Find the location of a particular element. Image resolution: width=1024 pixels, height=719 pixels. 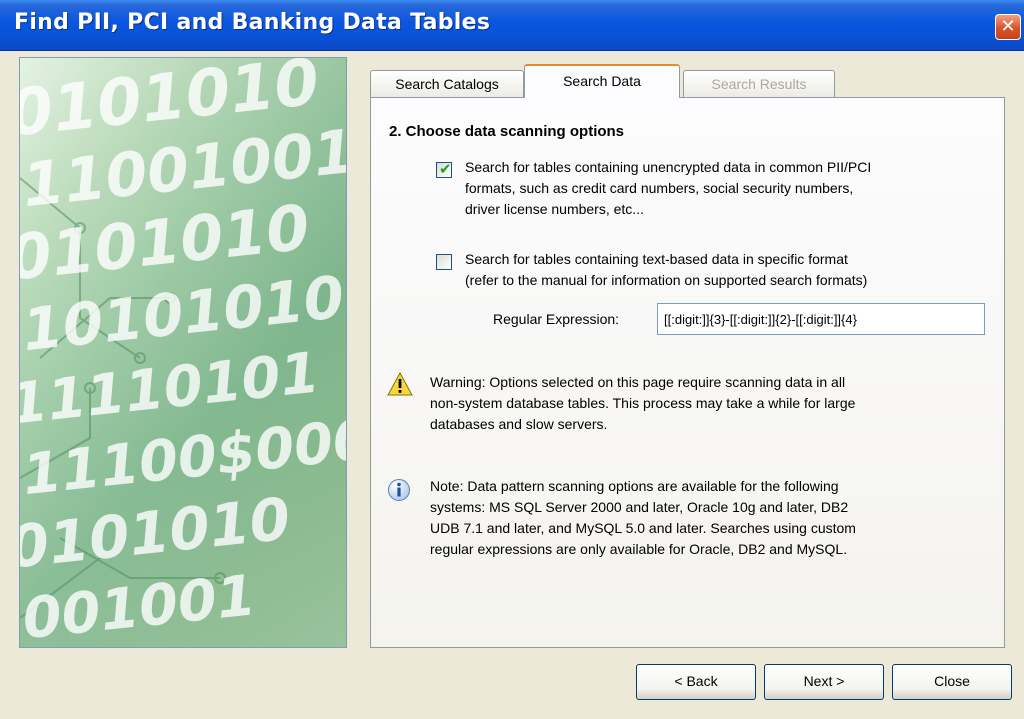

tab-search-catalogs: Search Catalogs is located at coordinates (447, 83).